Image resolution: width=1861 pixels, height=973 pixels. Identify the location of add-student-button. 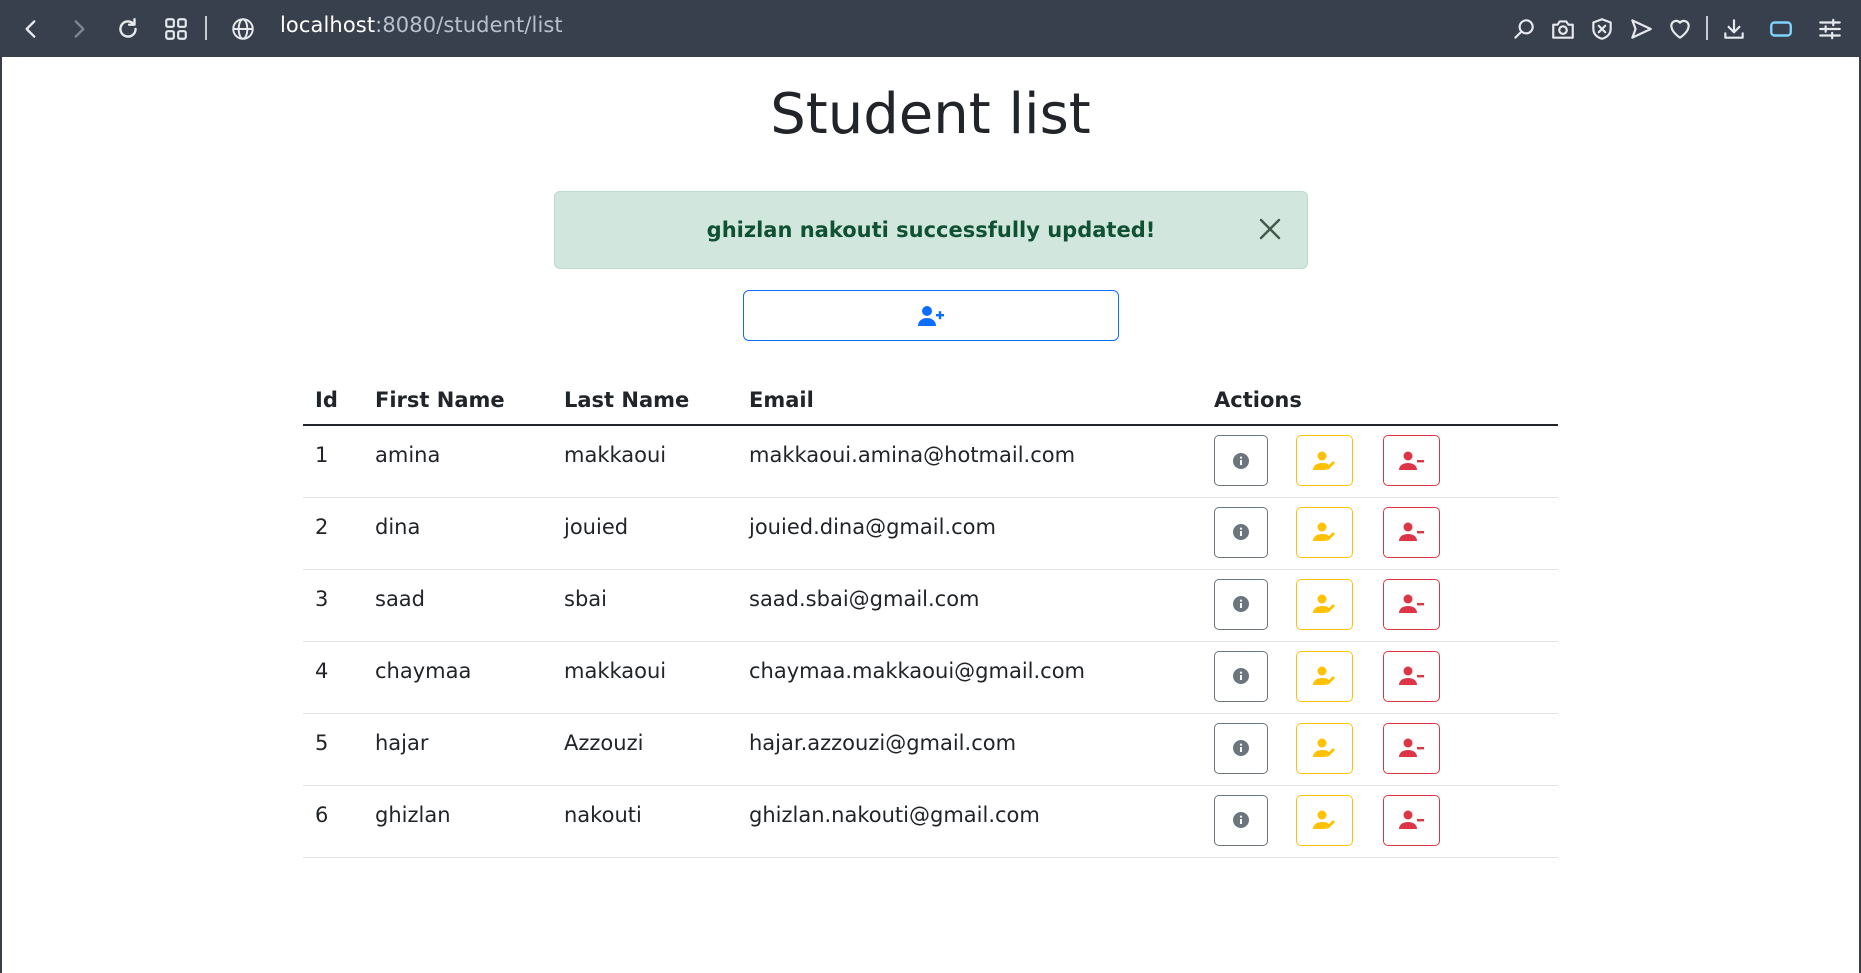
(931, 315).